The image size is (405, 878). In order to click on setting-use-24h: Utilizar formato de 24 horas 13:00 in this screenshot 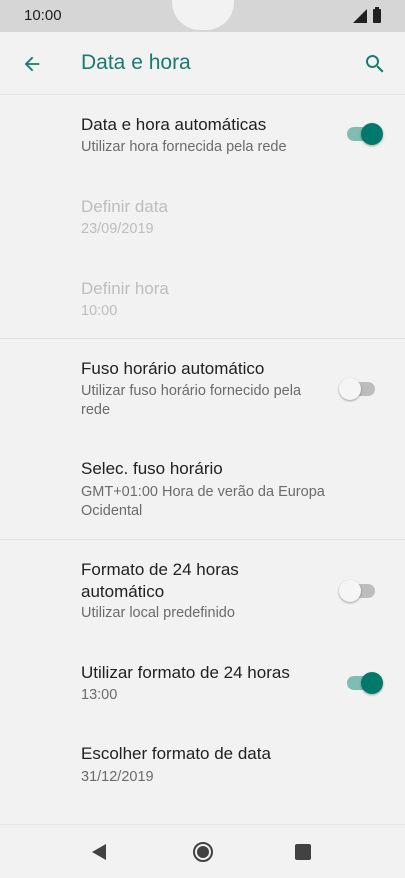, I will do `click(202, 683)`.